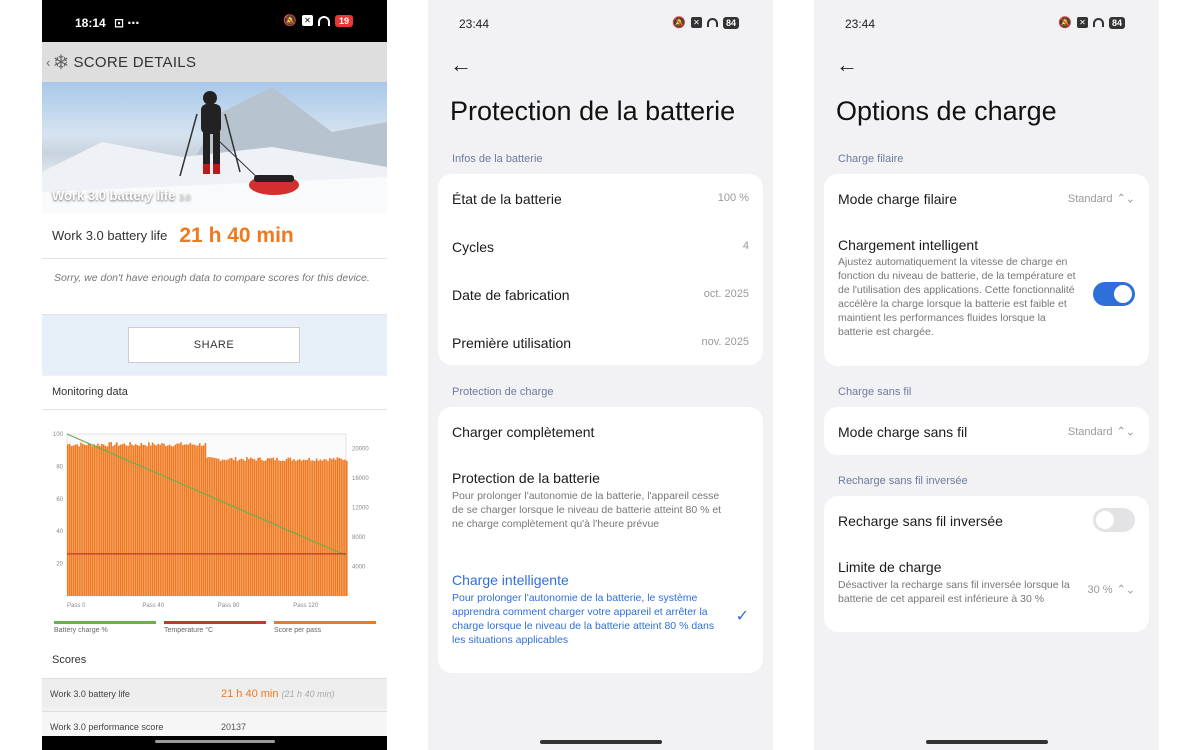 This screenshot has height=750, width=1200. Describe the element at coordinates (742, 616) in the screenshot. I see `checkmark-icon: ✓` at that location.